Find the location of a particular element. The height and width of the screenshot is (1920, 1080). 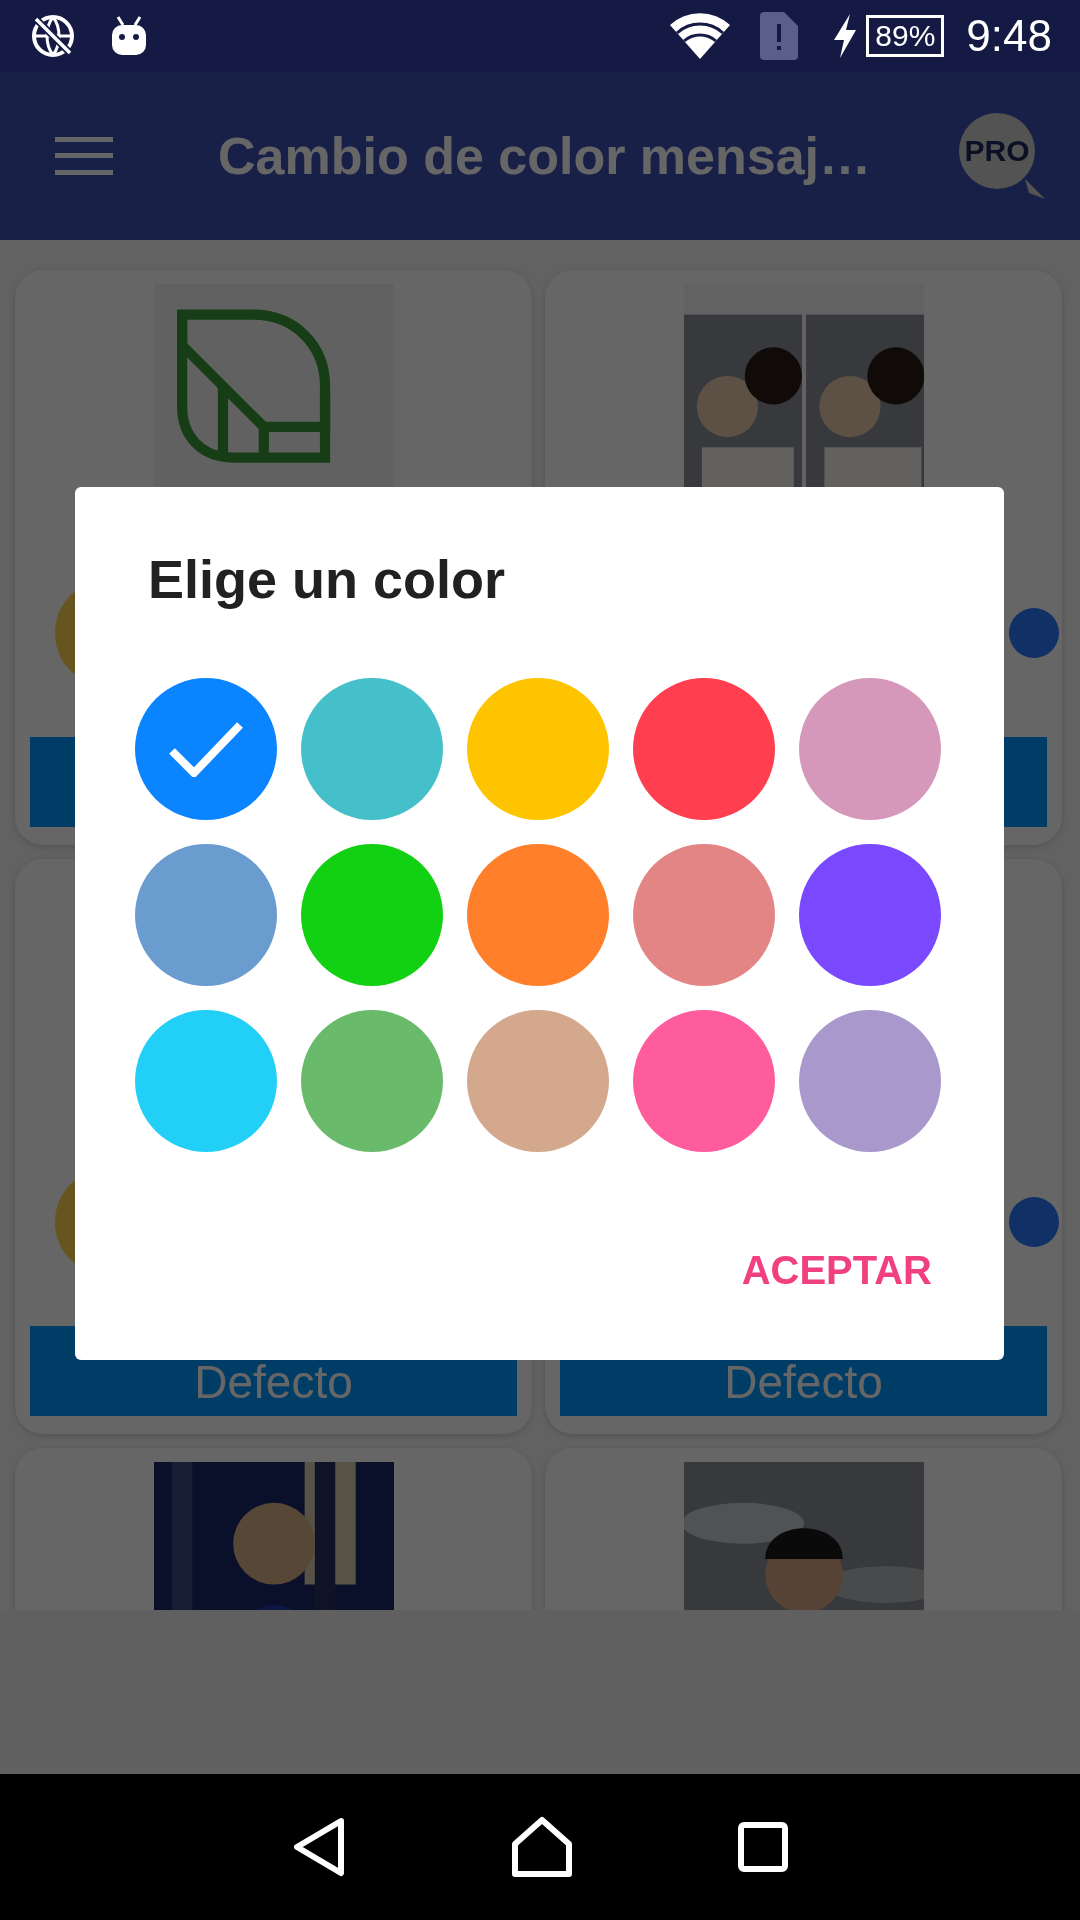

accept-button: ACEPTAR is located at coordinates (836, 1270).